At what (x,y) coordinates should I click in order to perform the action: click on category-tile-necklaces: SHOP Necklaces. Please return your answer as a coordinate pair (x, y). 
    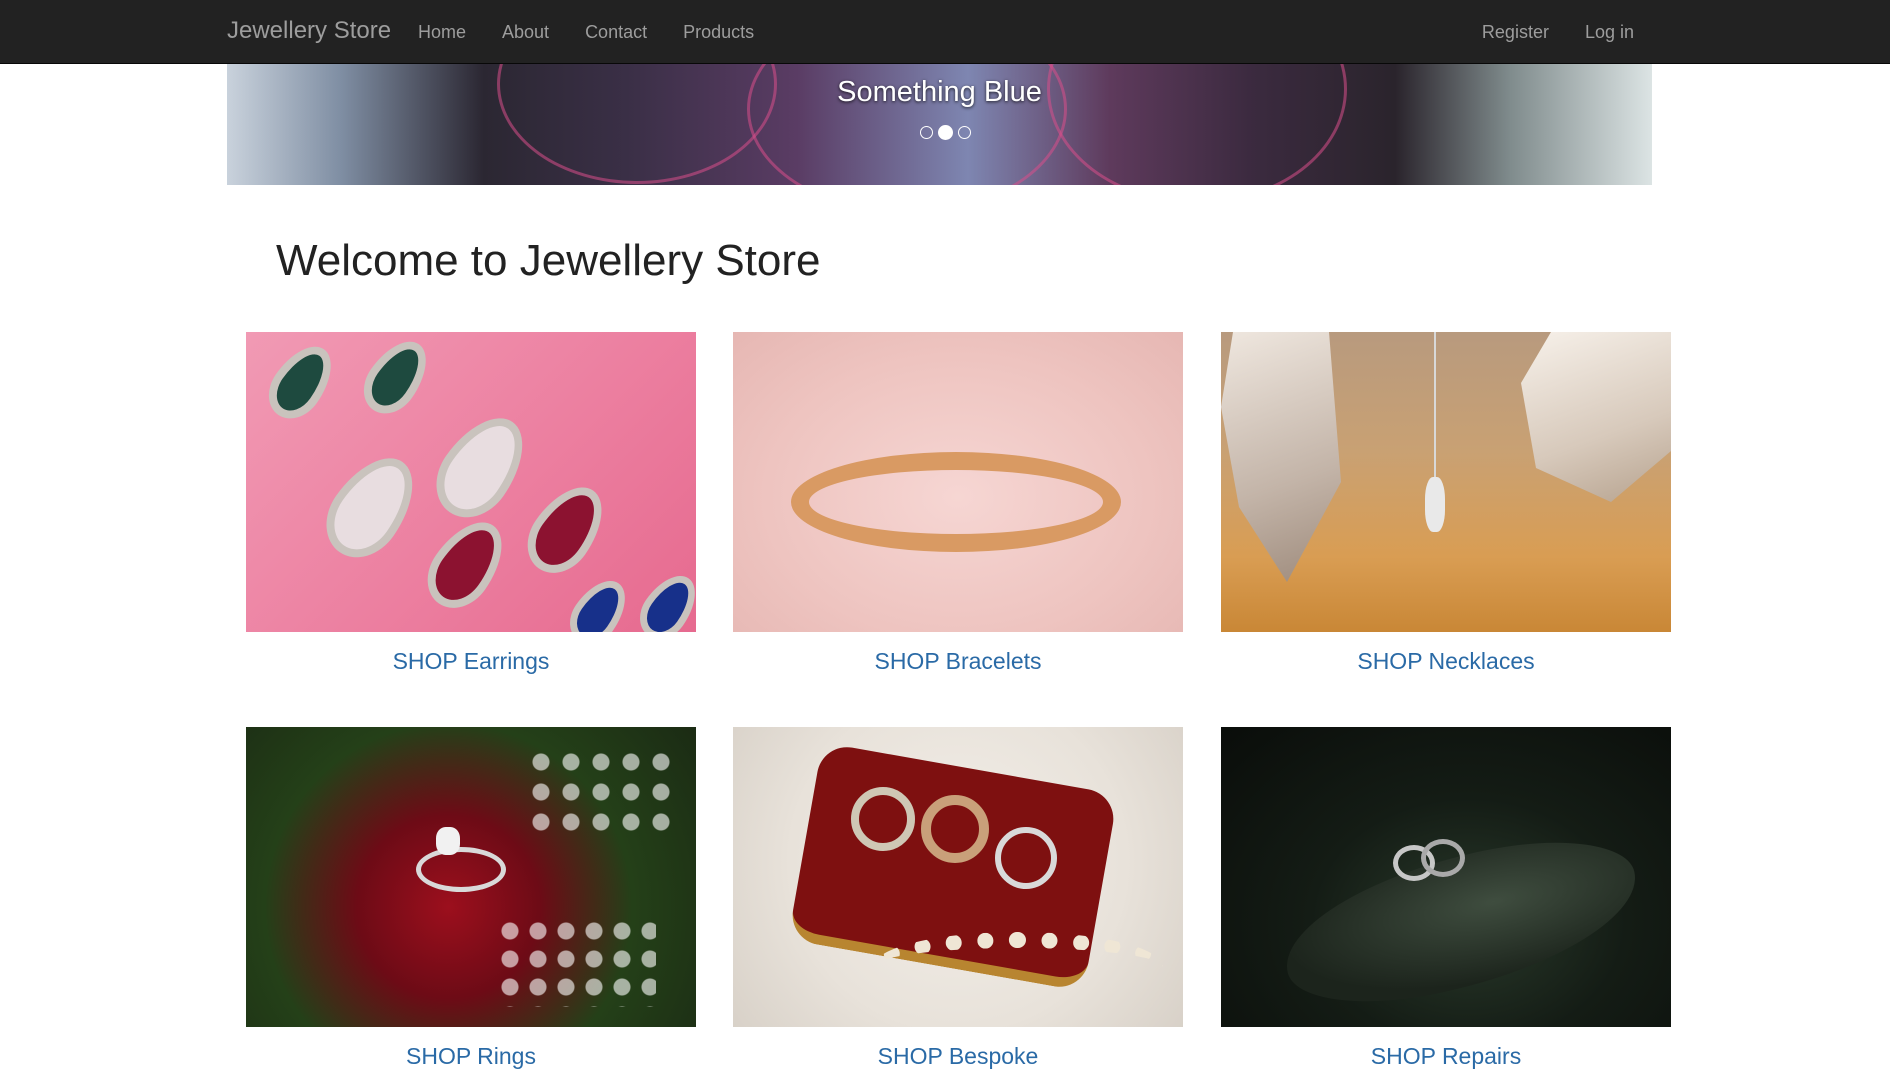
    Looking at the image, I should click on (1446, 503).